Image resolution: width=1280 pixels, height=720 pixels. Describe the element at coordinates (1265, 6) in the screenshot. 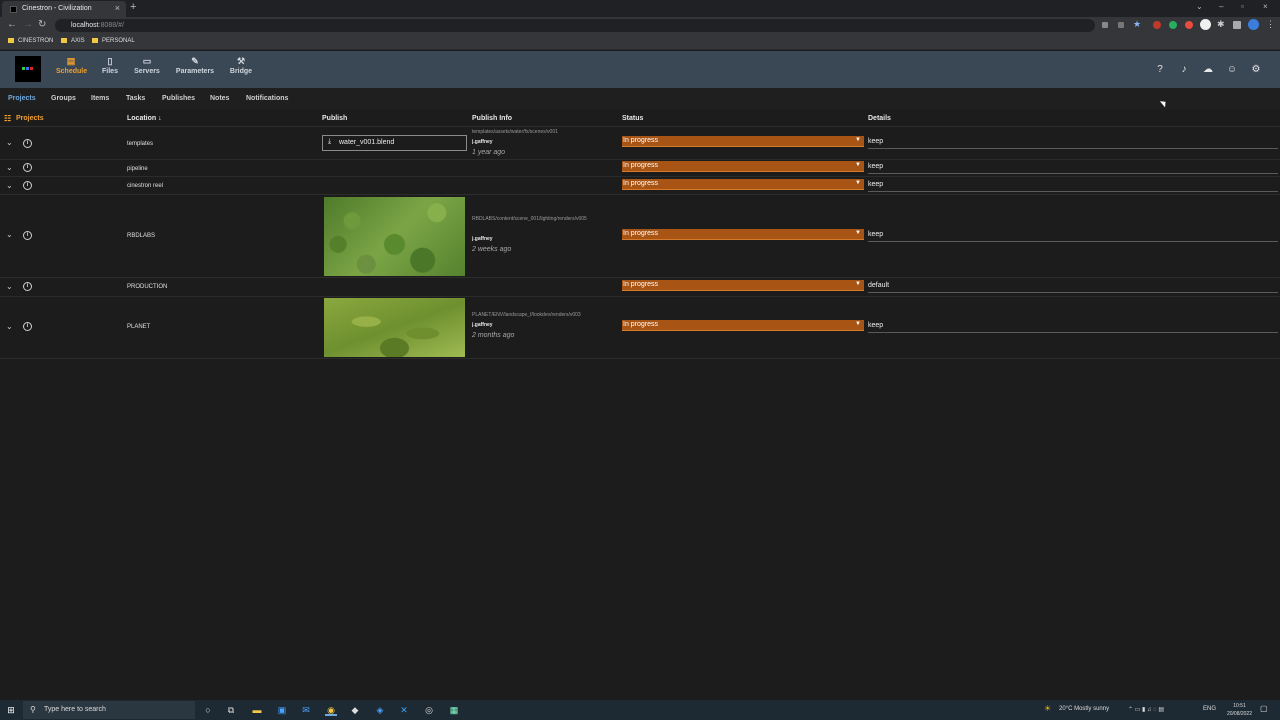

I see `close-window-icon: ×` at that location.